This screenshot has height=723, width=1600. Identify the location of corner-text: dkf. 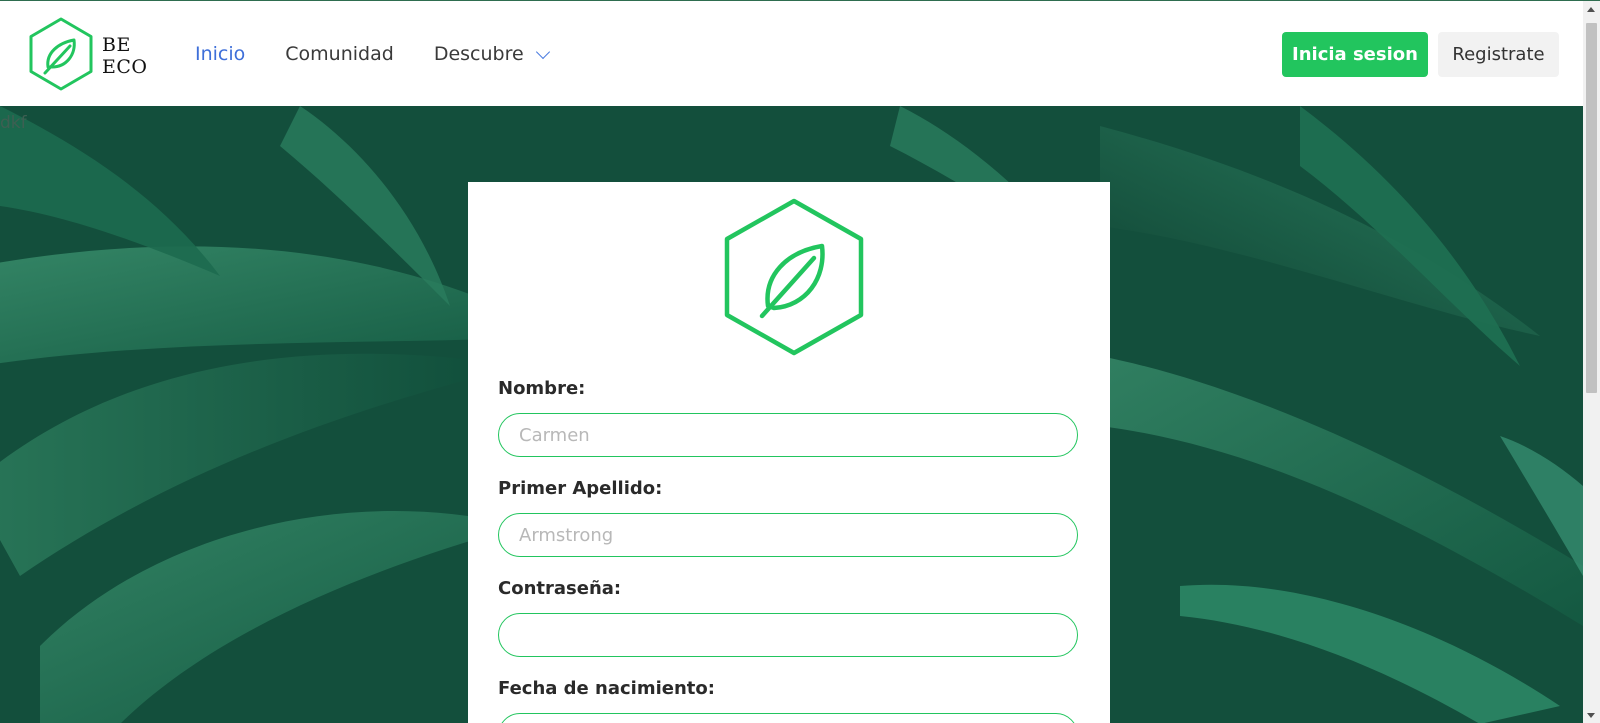
(13, 123).